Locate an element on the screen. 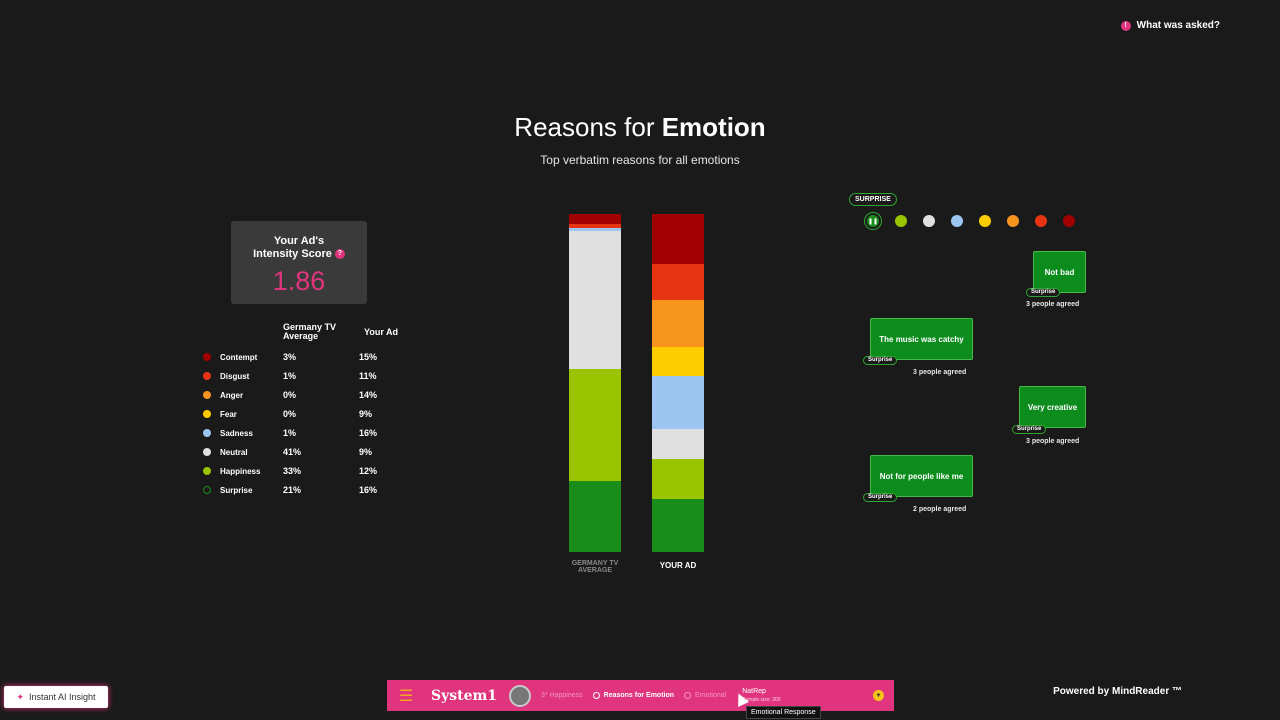 The width and height of the screenshot is (1280, 720). emotion-name: Surprise is located at coordinates (236, 490).